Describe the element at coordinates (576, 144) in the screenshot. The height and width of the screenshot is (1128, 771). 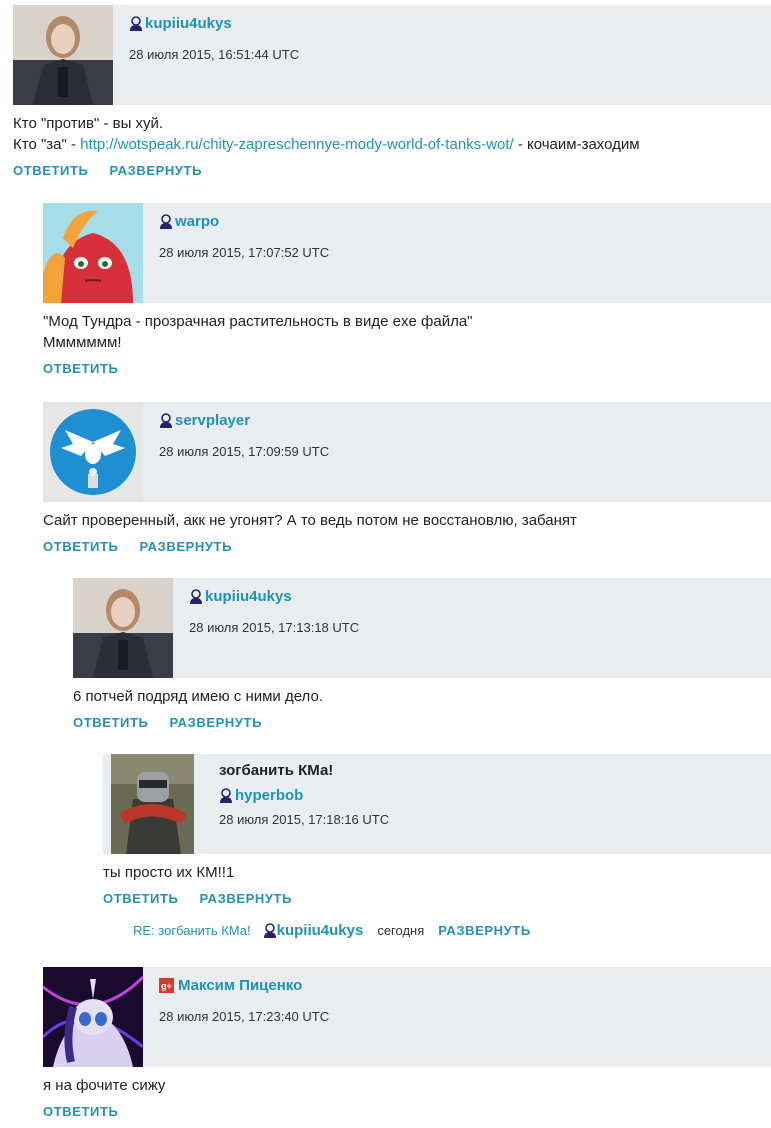
I see `text-suffix: - кочаим-заходим` at that location.